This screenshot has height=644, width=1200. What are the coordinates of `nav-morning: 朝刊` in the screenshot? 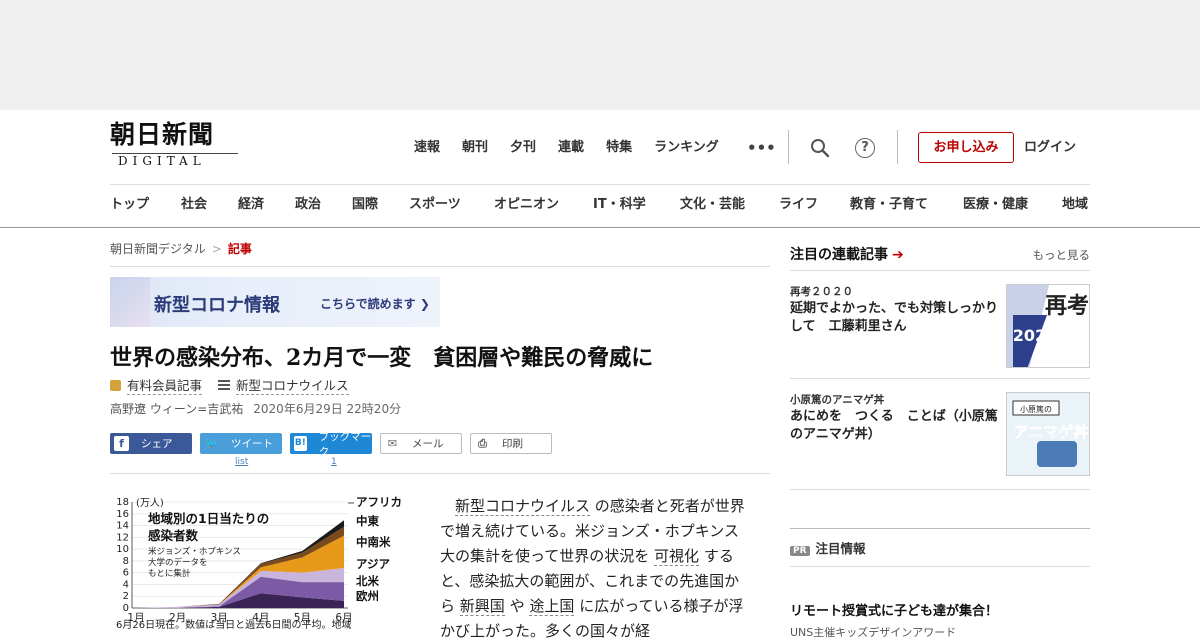 It's located at (475, 148).